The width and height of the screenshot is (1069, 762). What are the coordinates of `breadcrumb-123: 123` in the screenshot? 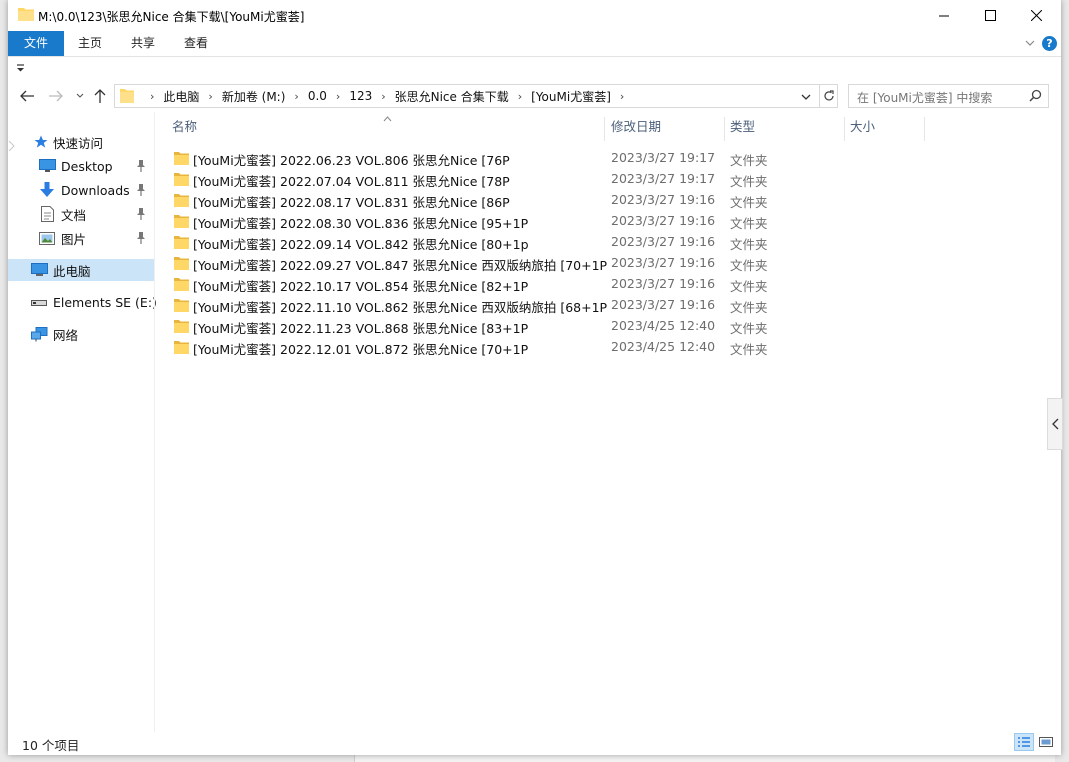 It's located at (360, 96).